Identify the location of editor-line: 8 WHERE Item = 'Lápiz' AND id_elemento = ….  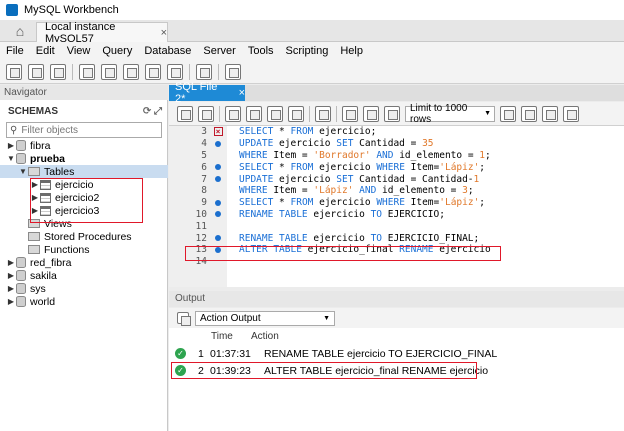
(396, 191).